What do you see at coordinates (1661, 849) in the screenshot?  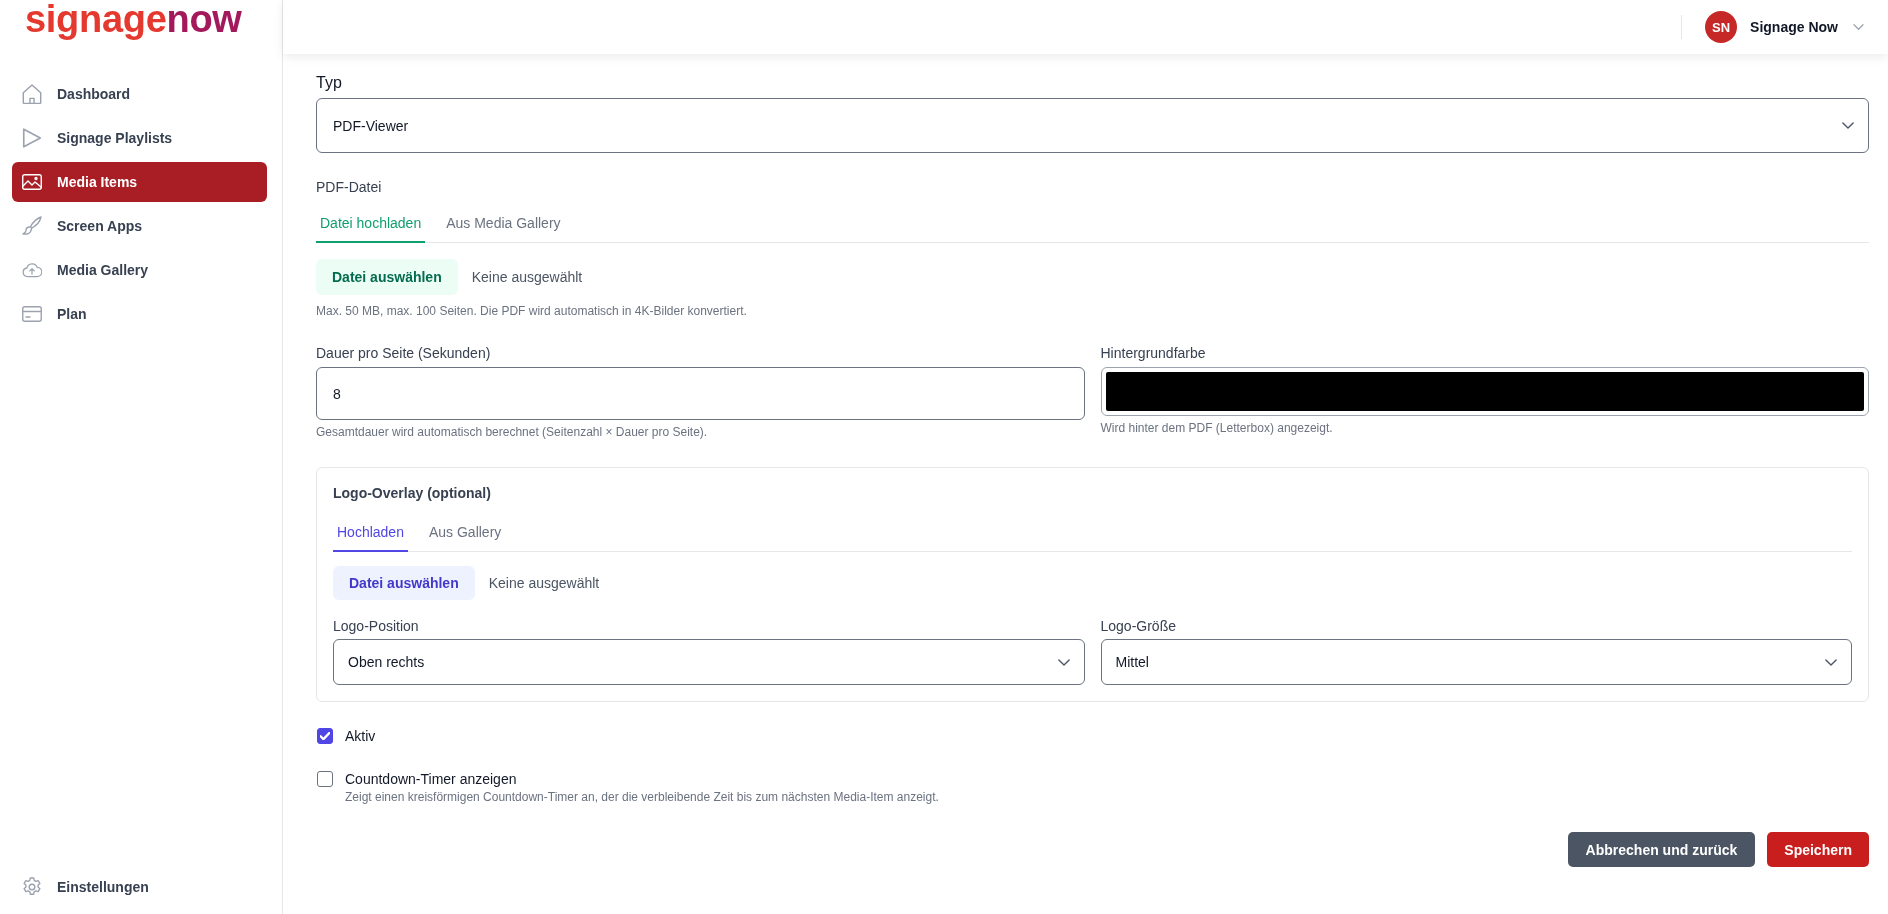 I see `cancel-button: Abbrechen und zurück` at bounding box center [1661, 849].